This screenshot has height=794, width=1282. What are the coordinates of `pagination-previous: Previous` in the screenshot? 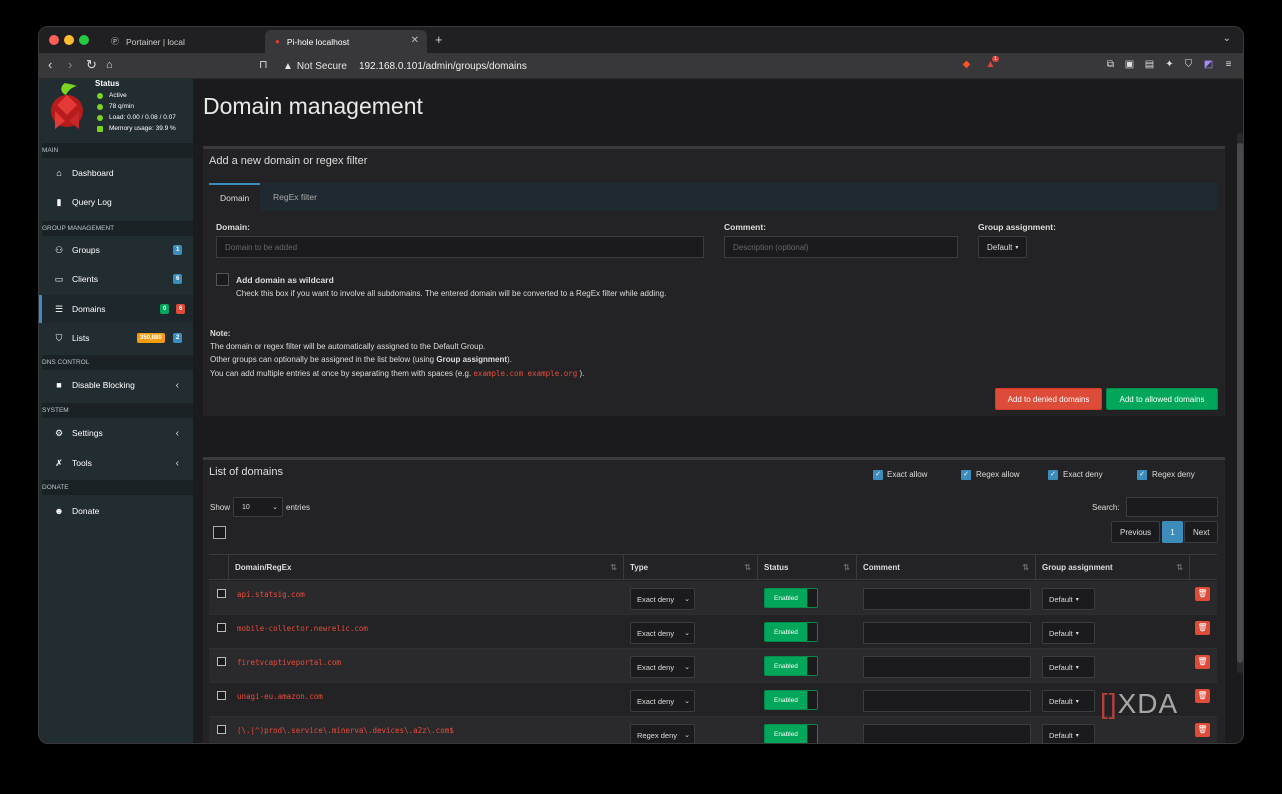 It's located at (1136, 532).